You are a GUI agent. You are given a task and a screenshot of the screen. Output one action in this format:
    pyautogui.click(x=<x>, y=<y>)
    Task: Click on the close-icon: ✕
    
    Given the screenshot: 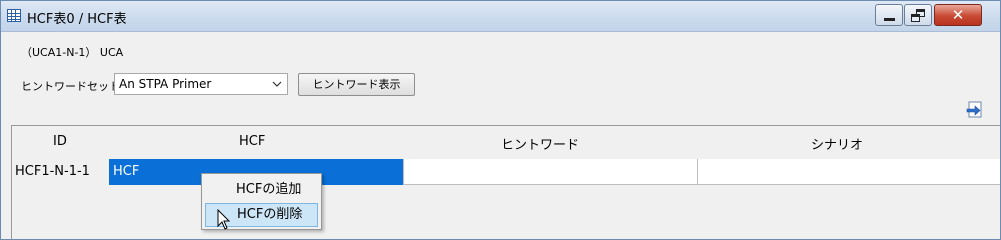 What is the action you would take?
    pyautogui.click(x=958, y=15)
    